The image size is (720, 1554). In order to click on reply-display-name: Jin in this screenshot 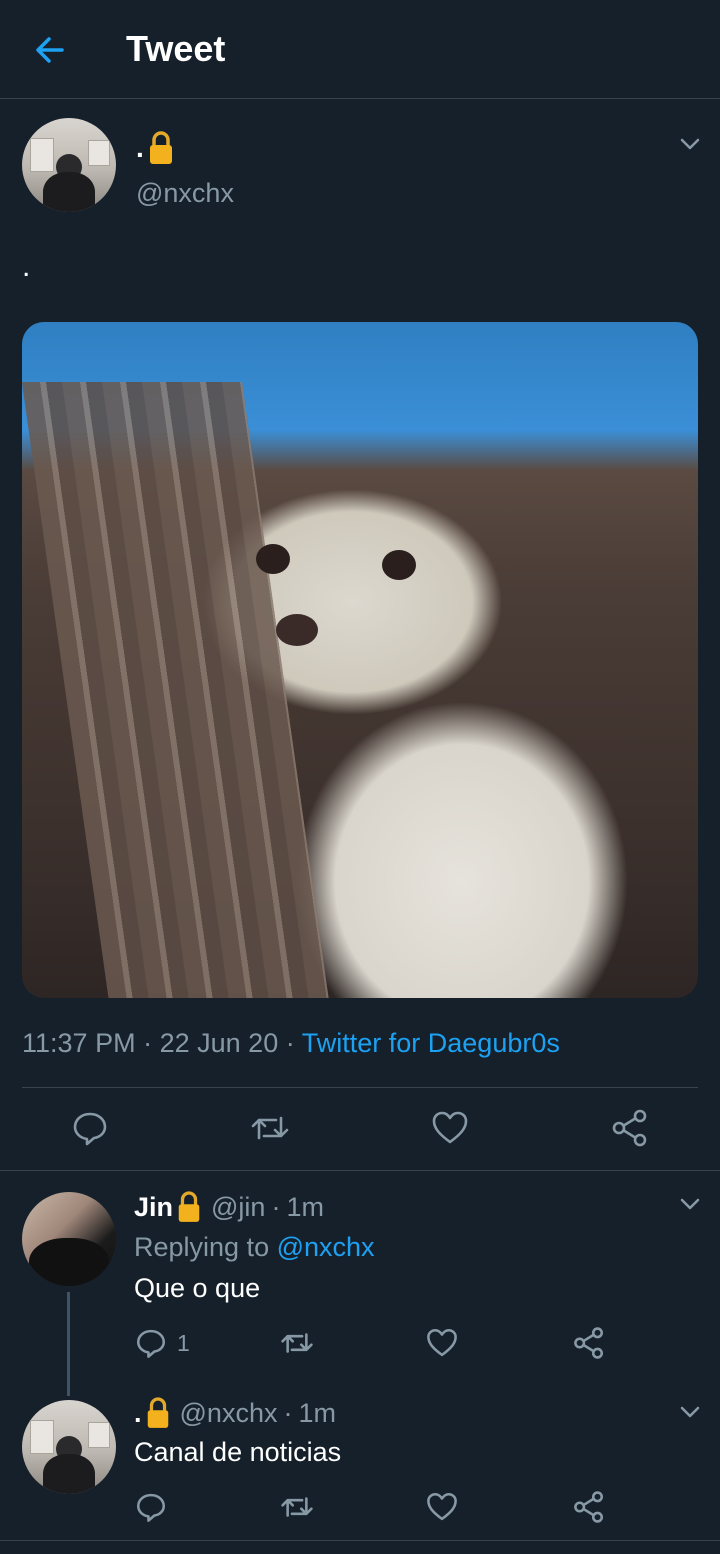, I will do `click(153, 1207)`.